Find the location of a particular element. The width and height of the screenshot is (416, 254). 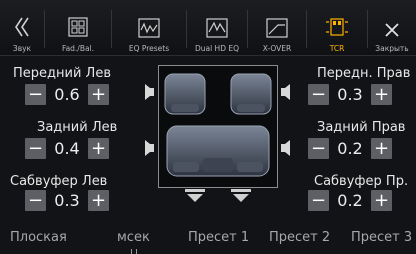

front-left-label: Передний Лев is located at coordinates (62, 73).